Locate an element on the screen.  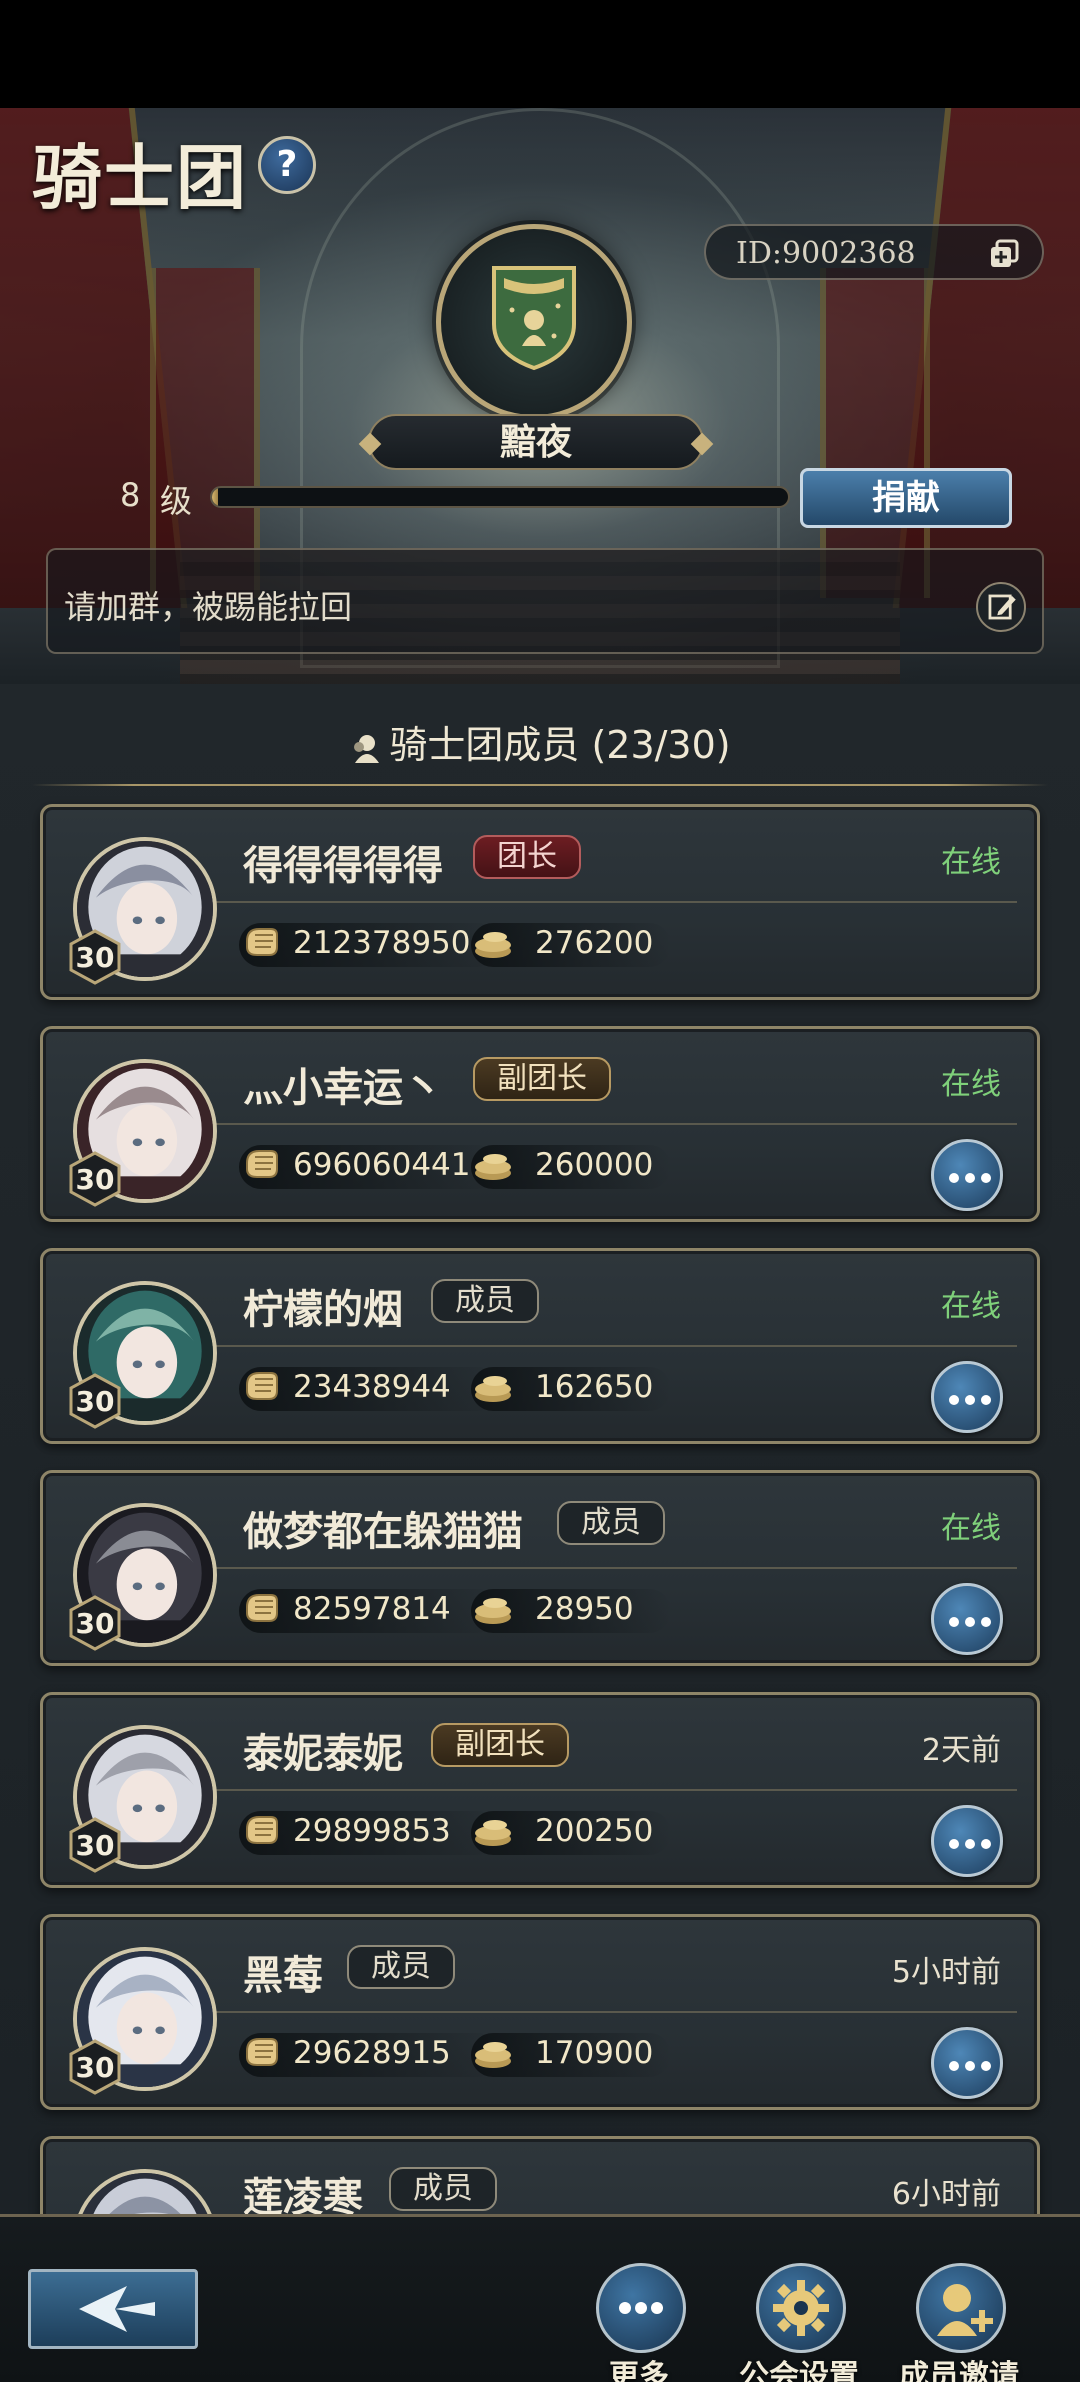
members-header: 骑士团成员 (23/30) is located at coordinates (540, 741).